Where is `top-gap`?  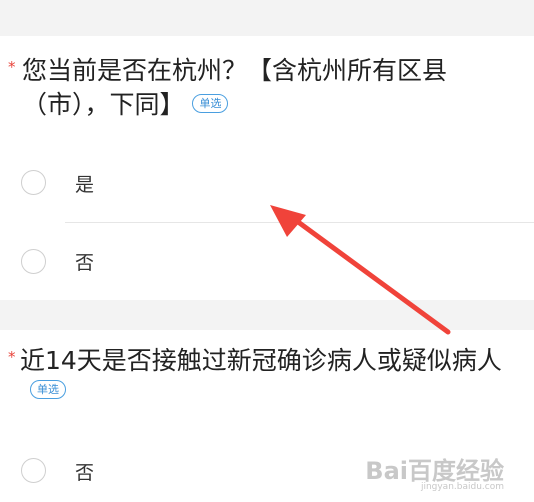
top-gap is located at coordinates (267, 18).